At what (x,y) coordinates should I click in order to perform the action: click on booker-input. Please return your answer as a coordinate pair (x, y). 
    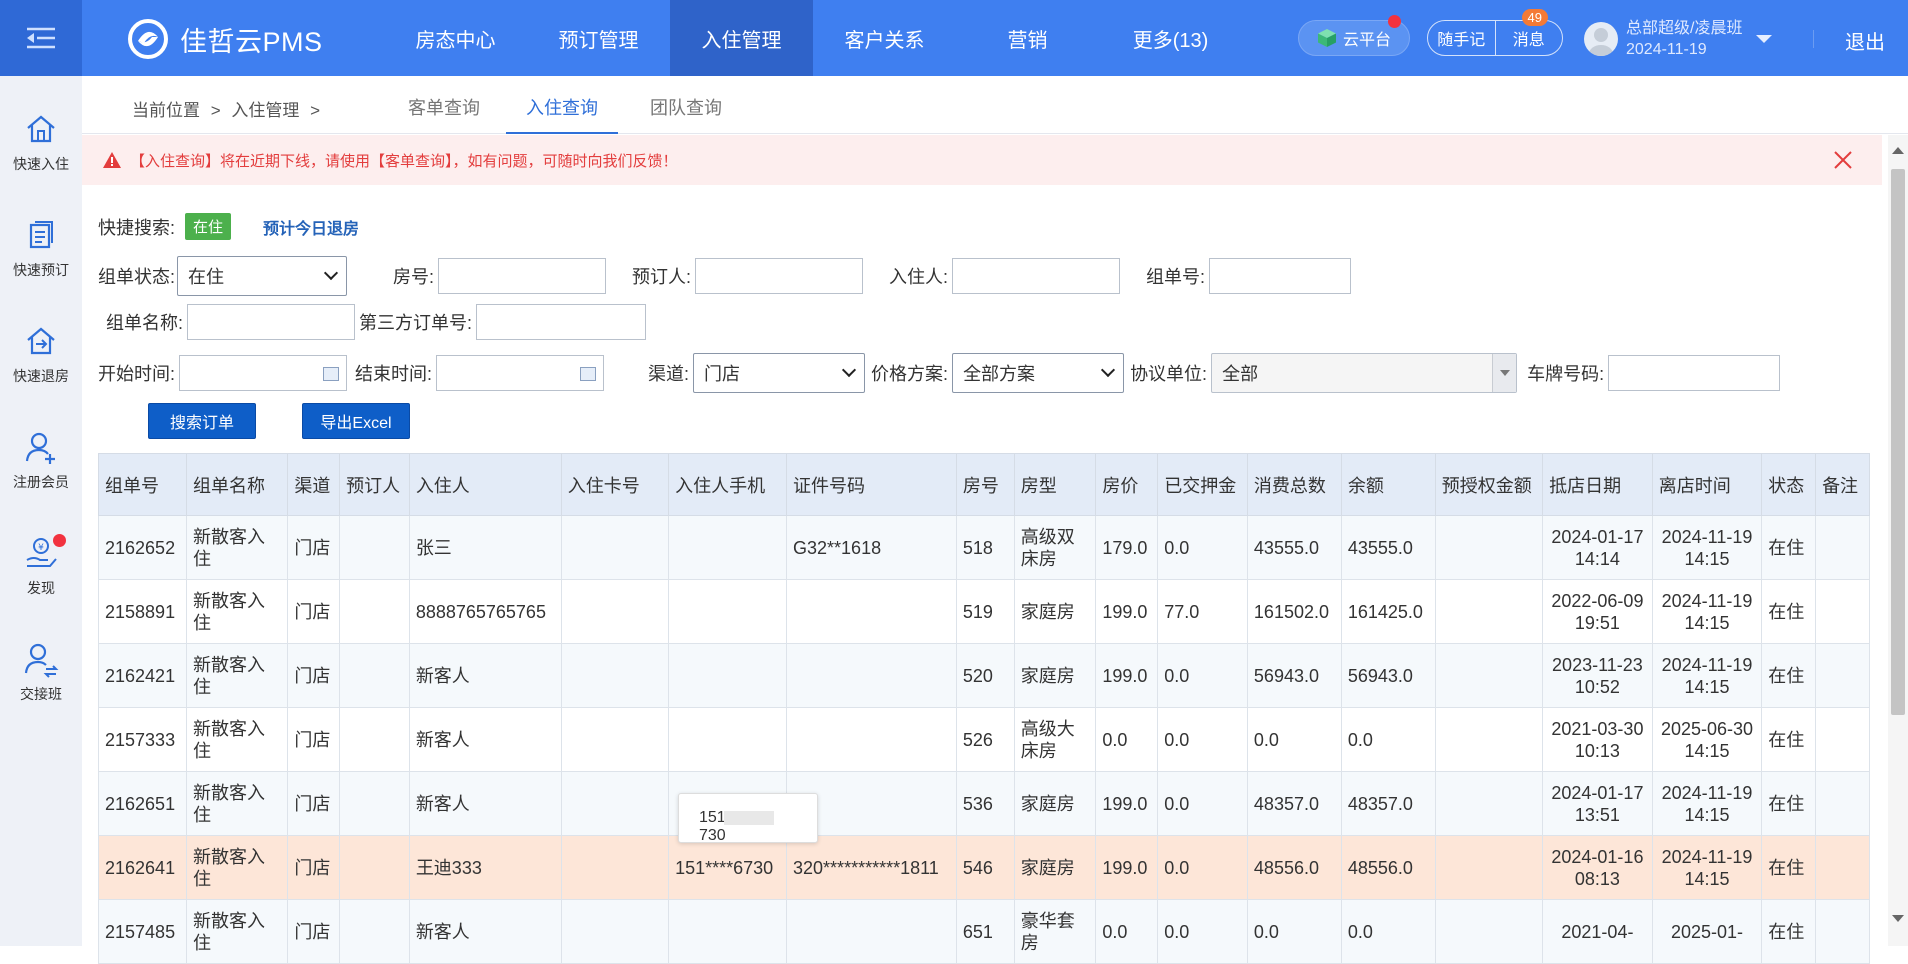
    Looking at the image, I should click on (779, 276).